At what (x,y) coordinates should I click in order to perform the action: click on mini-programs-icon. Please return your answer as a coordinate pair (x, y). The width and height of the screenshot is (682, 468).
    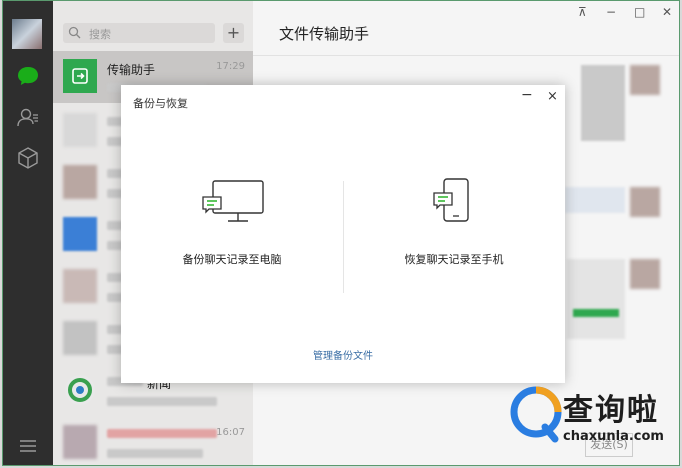
    Looking at the image, I should click on (28, 158).